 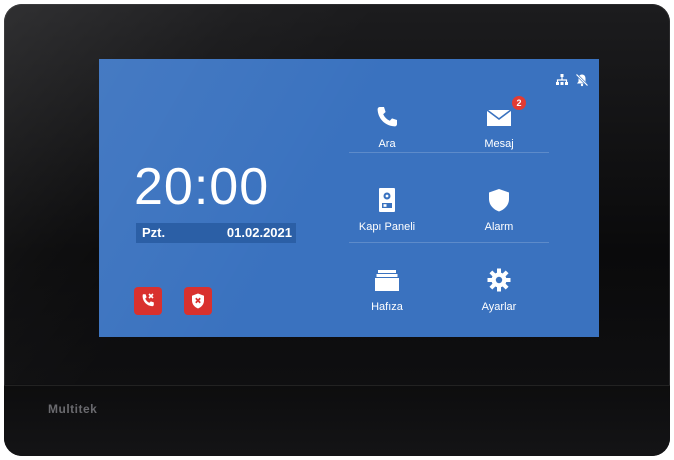 I want to click on message-label: Mesaj, so click(x=499, y=144).